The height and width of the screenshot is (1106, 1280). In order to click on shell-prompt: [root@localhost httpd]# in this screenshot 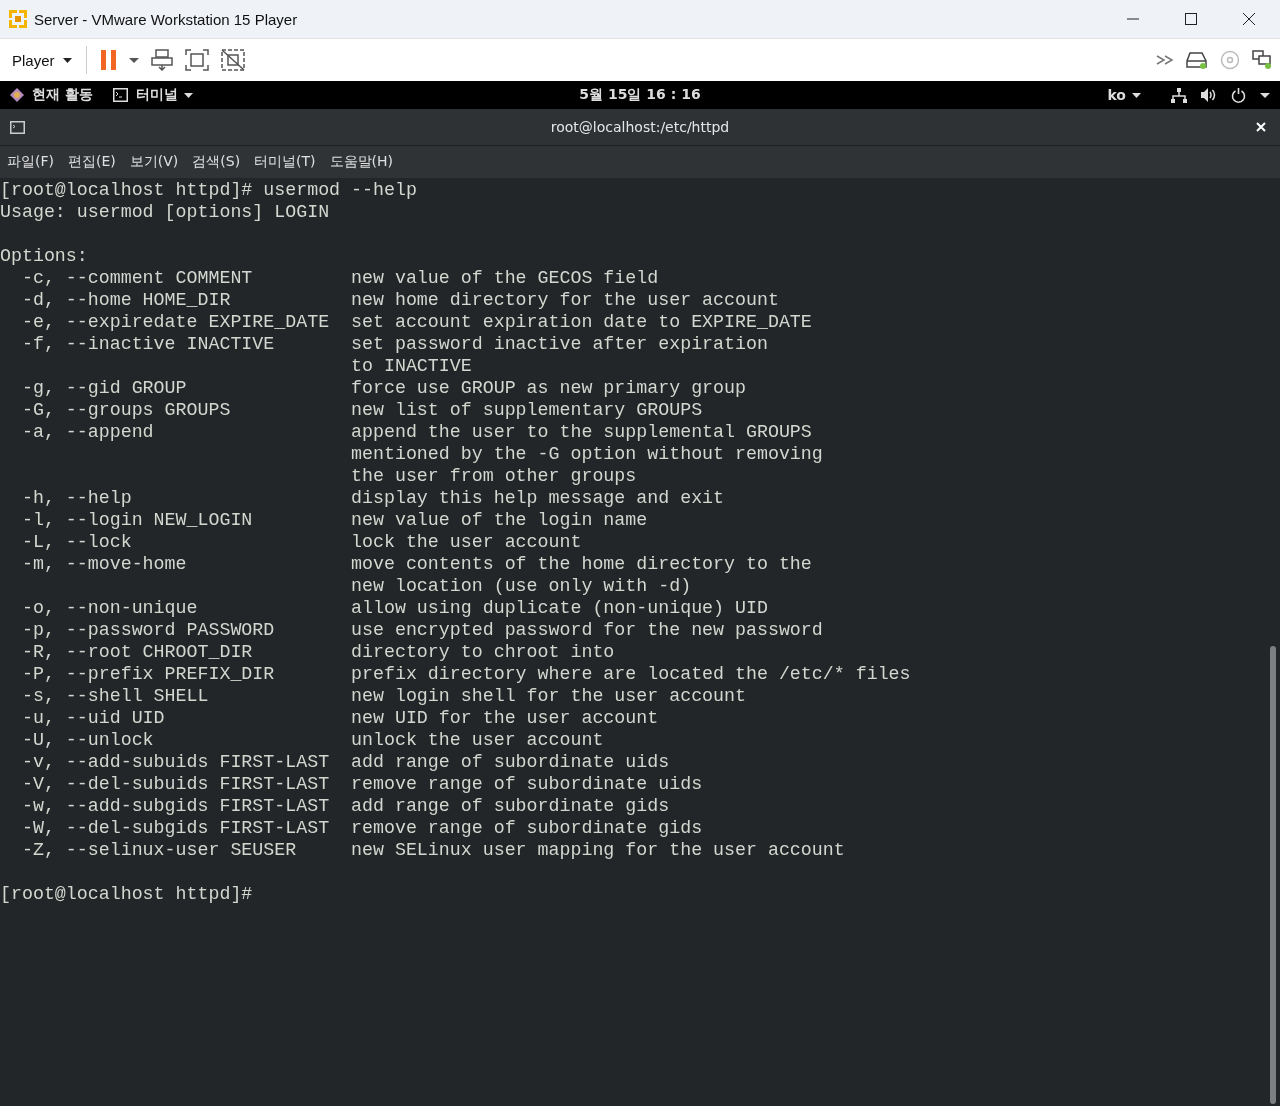, I will do `click(127, 894)`.